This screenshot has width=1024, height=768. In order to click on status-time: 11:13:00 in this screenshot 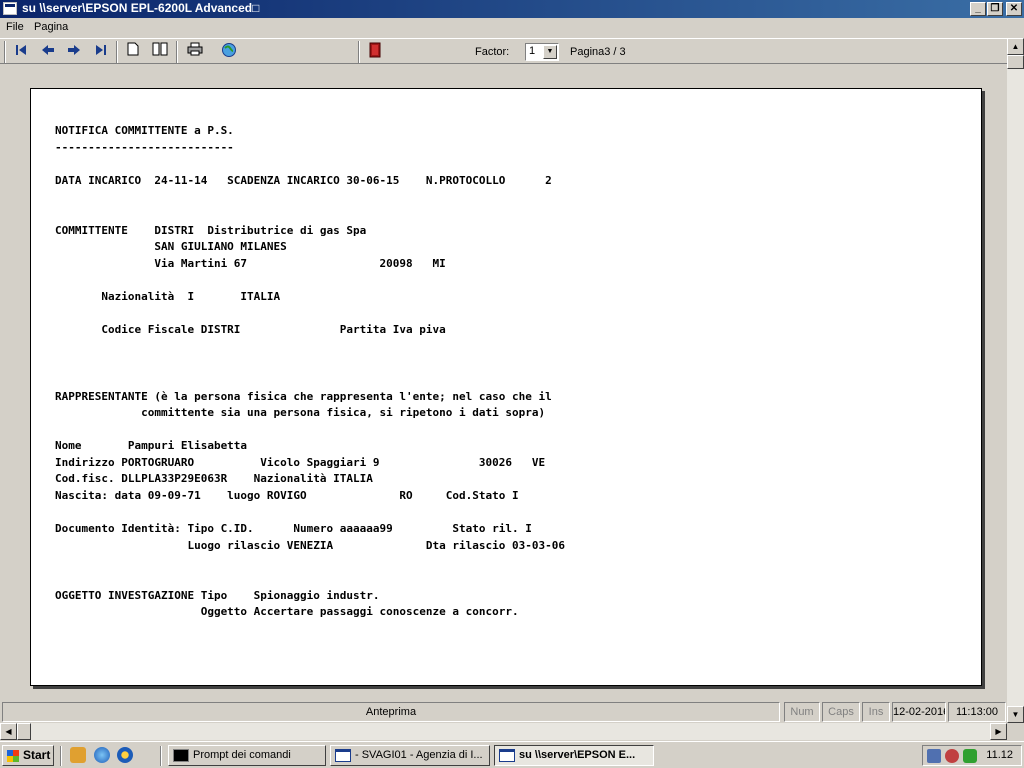, I will do `click(977, 712)`.